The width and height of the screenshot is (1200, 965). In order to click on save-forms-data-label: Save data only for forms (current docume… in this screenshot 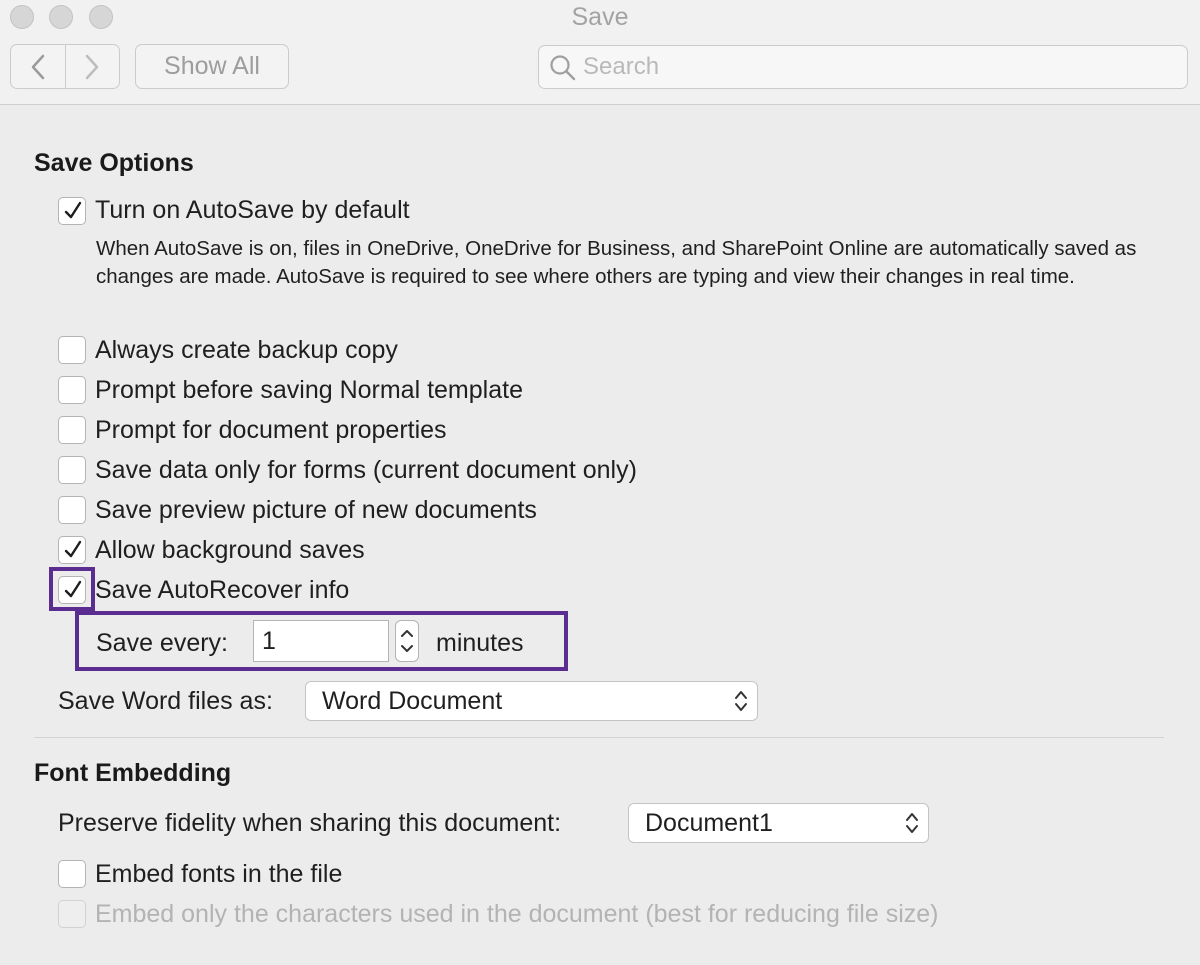, I will do `click(366, 470)`.